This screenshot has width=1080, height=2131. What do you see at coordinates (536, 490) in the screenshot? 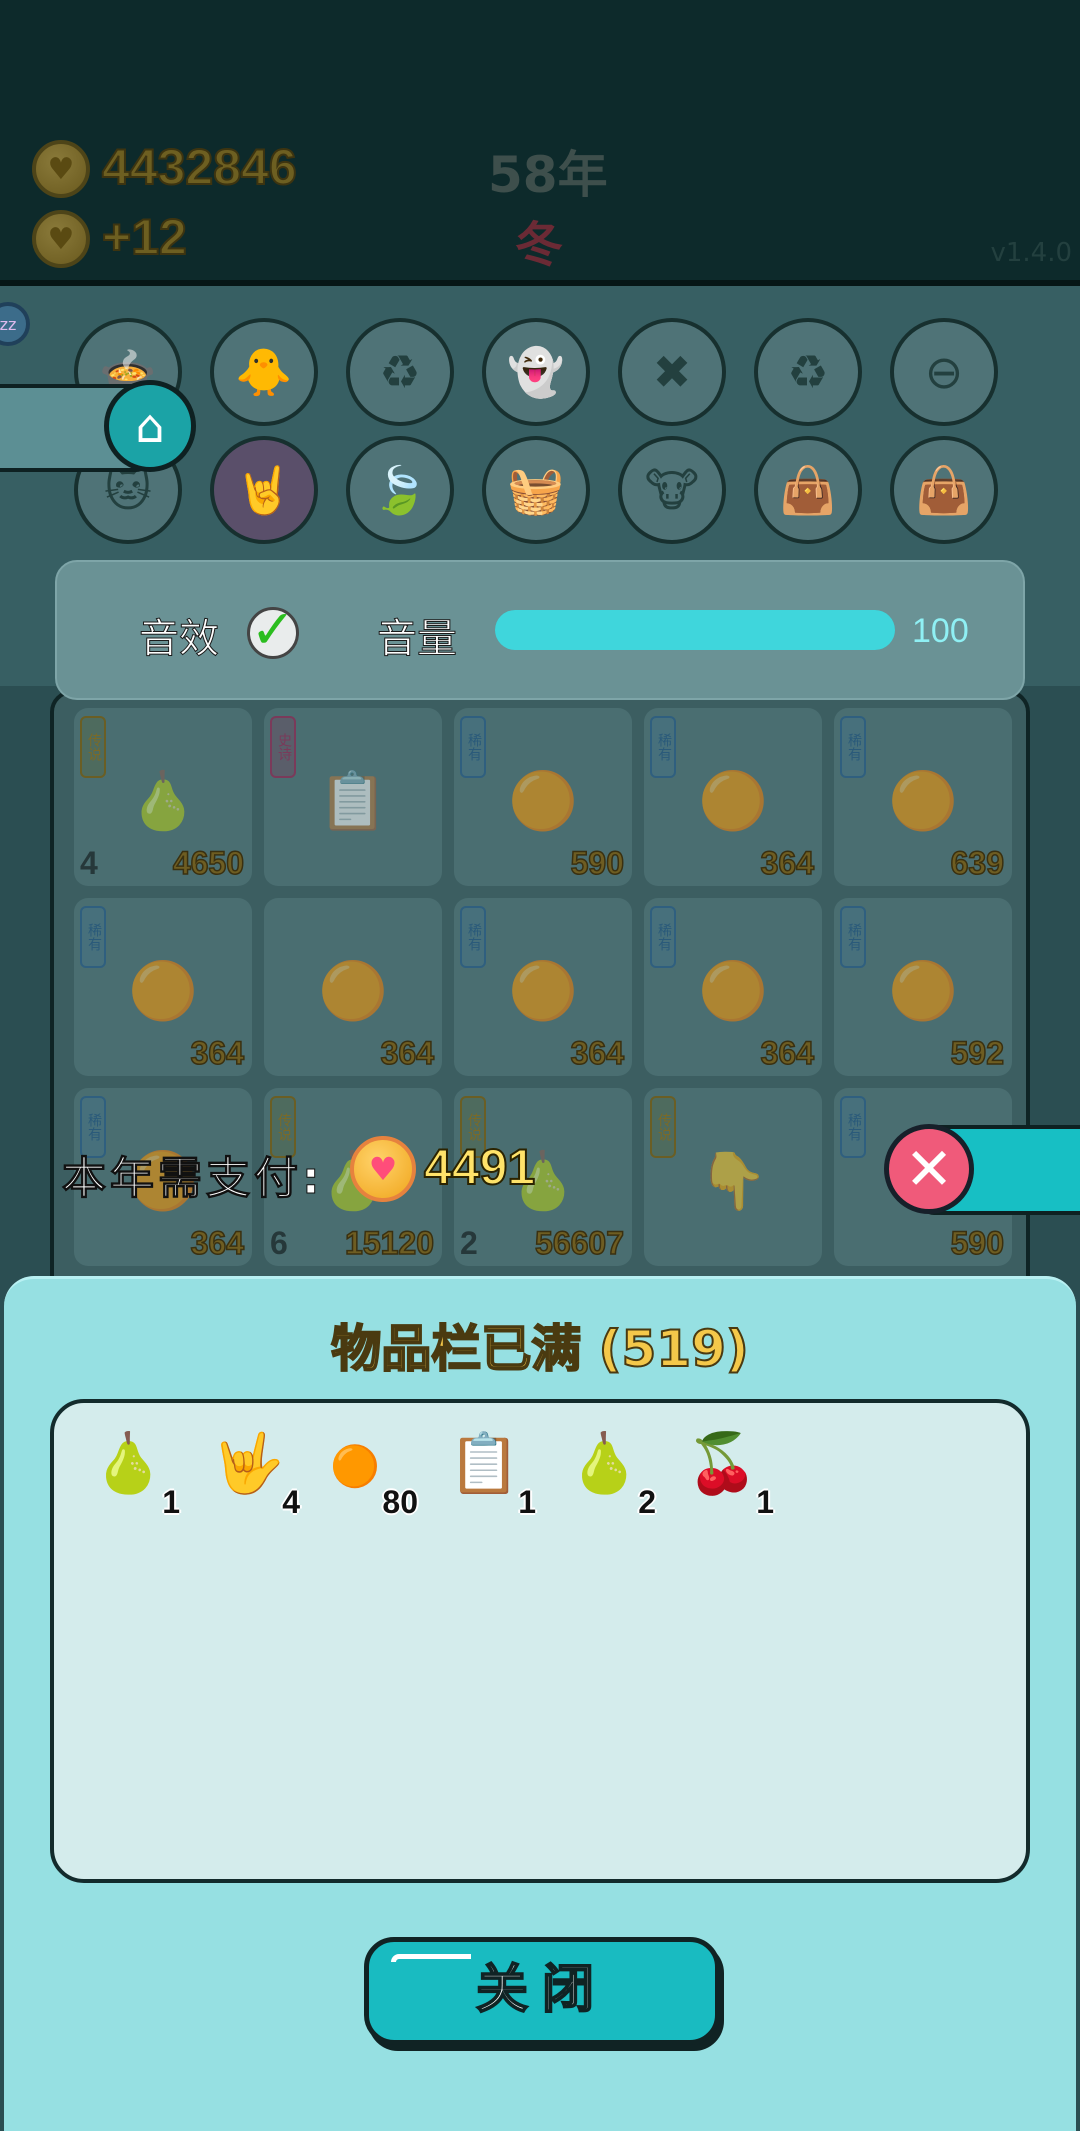
I see `basket-icon: 🧺` at bounding box center [536, 490].